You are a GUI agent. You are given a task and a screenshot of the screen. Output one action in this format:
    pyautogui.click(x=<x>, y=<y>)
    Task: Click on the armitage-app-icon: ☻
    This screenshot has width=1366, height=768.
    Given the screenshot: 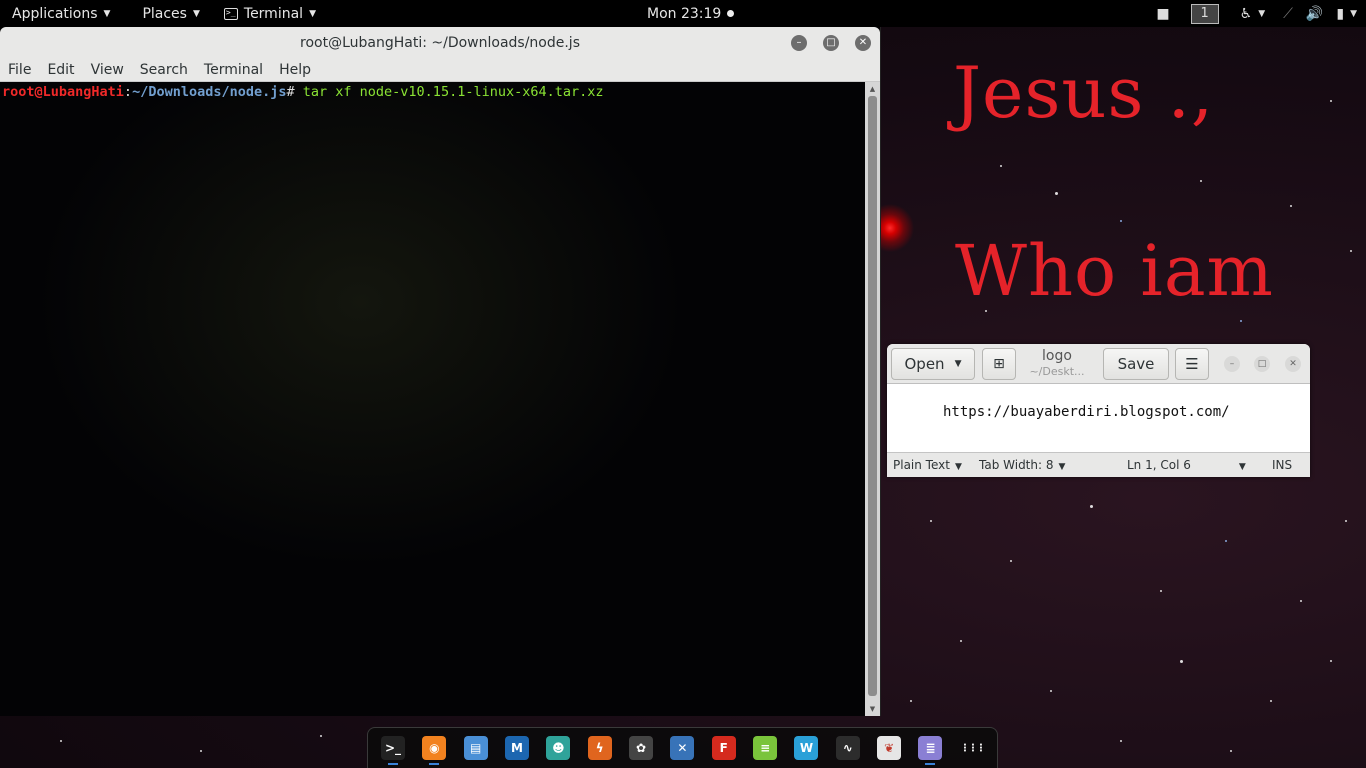 What is the action you would take?
    pyautogui.click(x=558, y=748)
    